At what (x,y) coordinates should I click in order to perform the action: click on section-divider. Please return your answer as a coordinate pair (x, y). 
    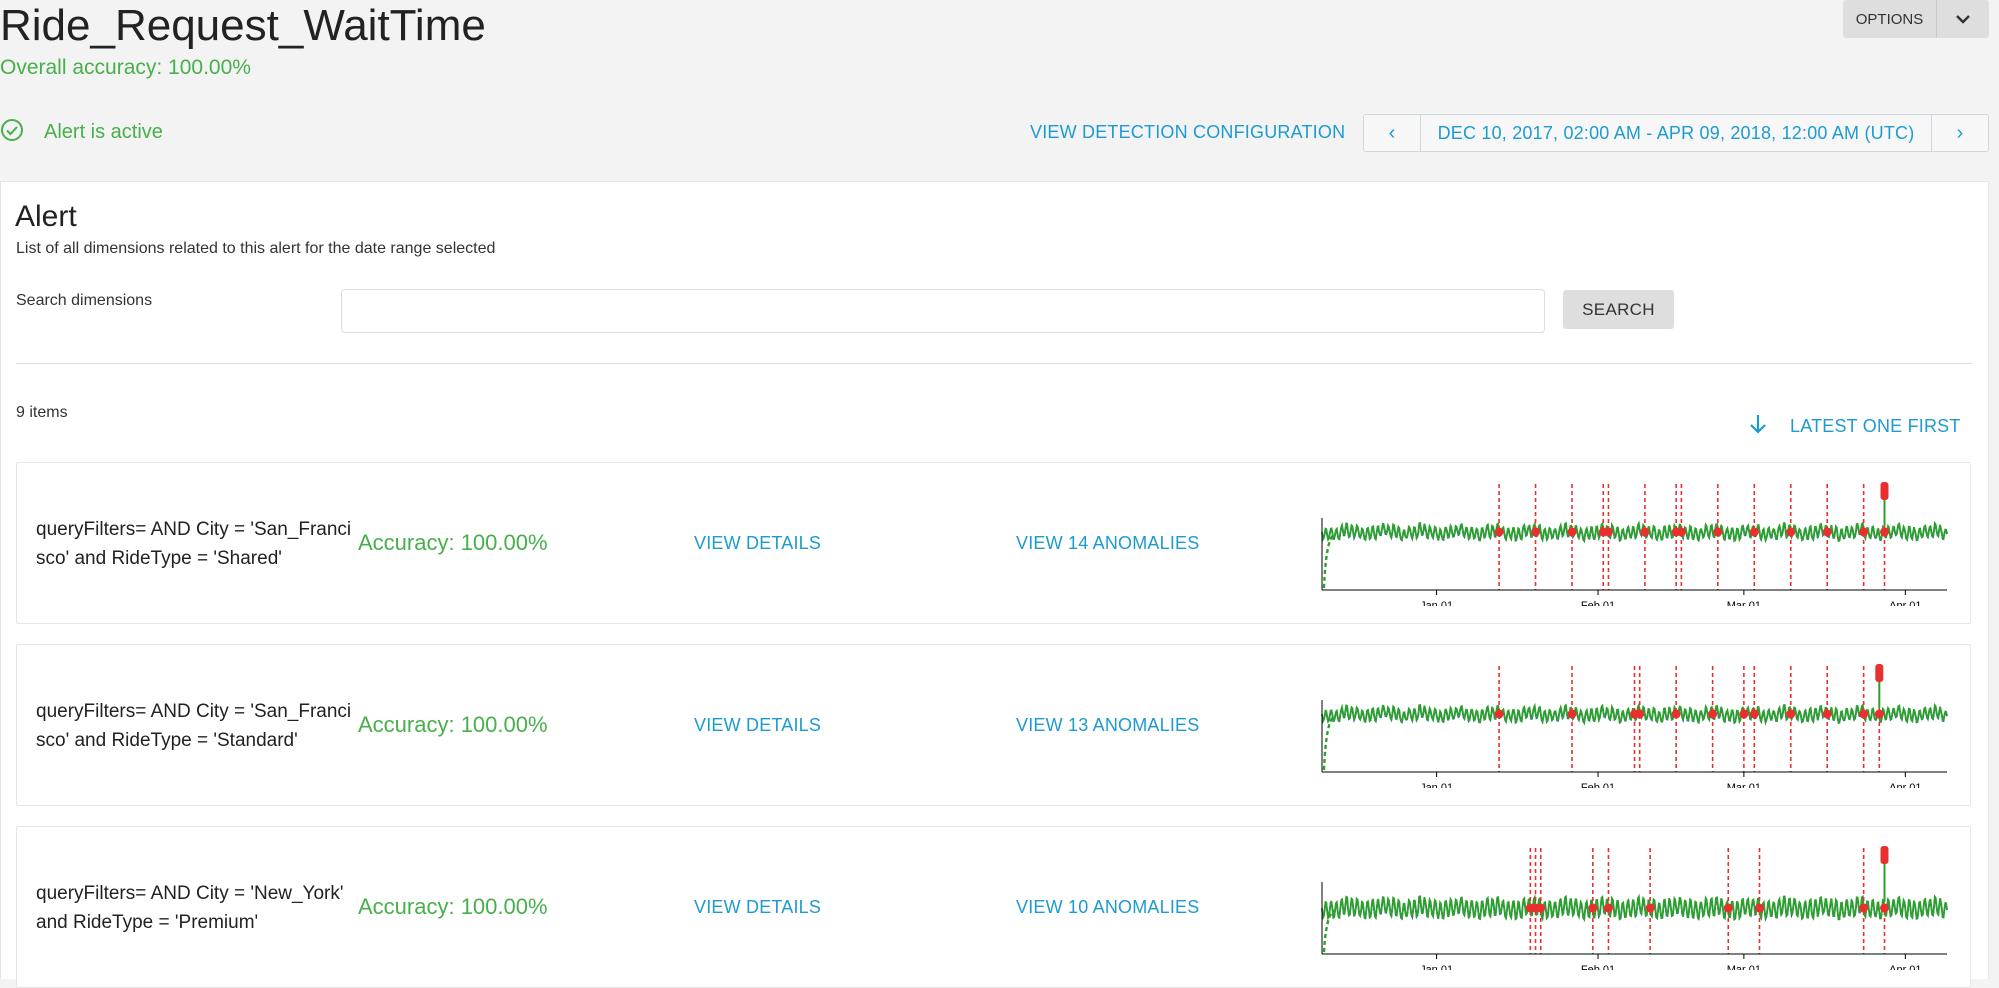
    Looking at the image, I should click on (994, 363).